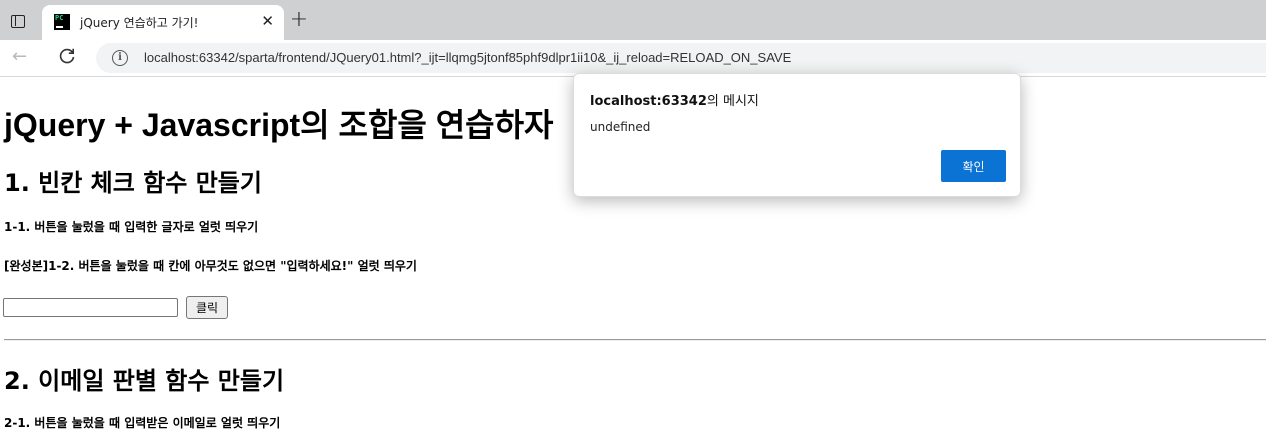  I want to click on section2-task1: 2-1. 버튼을 눌렀을 때 입력받은 이메일로 얼럿 띄우기, so click(142, 423).